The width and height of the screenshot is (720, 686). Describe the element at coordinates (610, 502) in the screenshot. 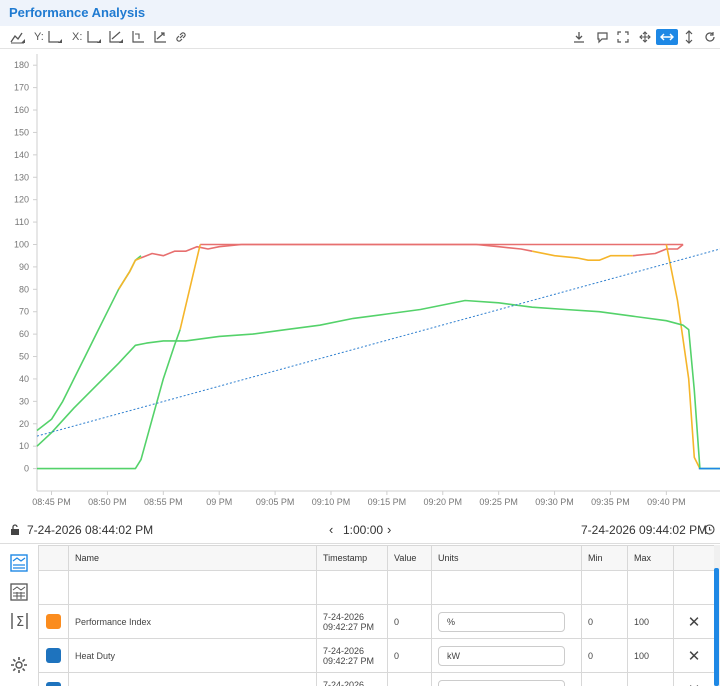

I see `x-tick-label: 09:35 PM` at that location.